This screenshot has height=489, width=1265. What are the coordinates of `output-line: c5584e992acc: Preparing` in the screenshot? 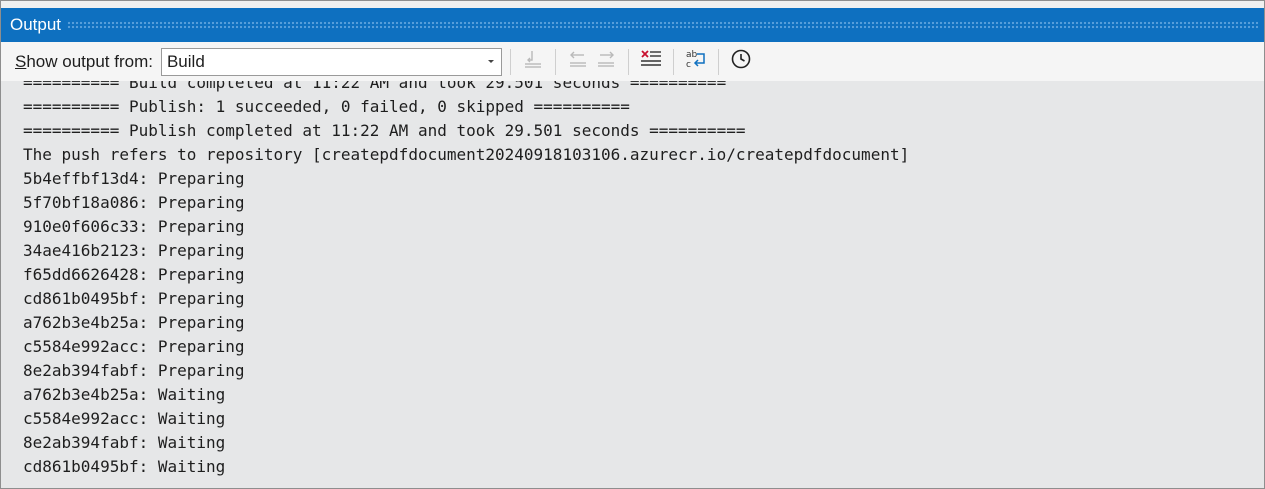 It's located at (134, 346).